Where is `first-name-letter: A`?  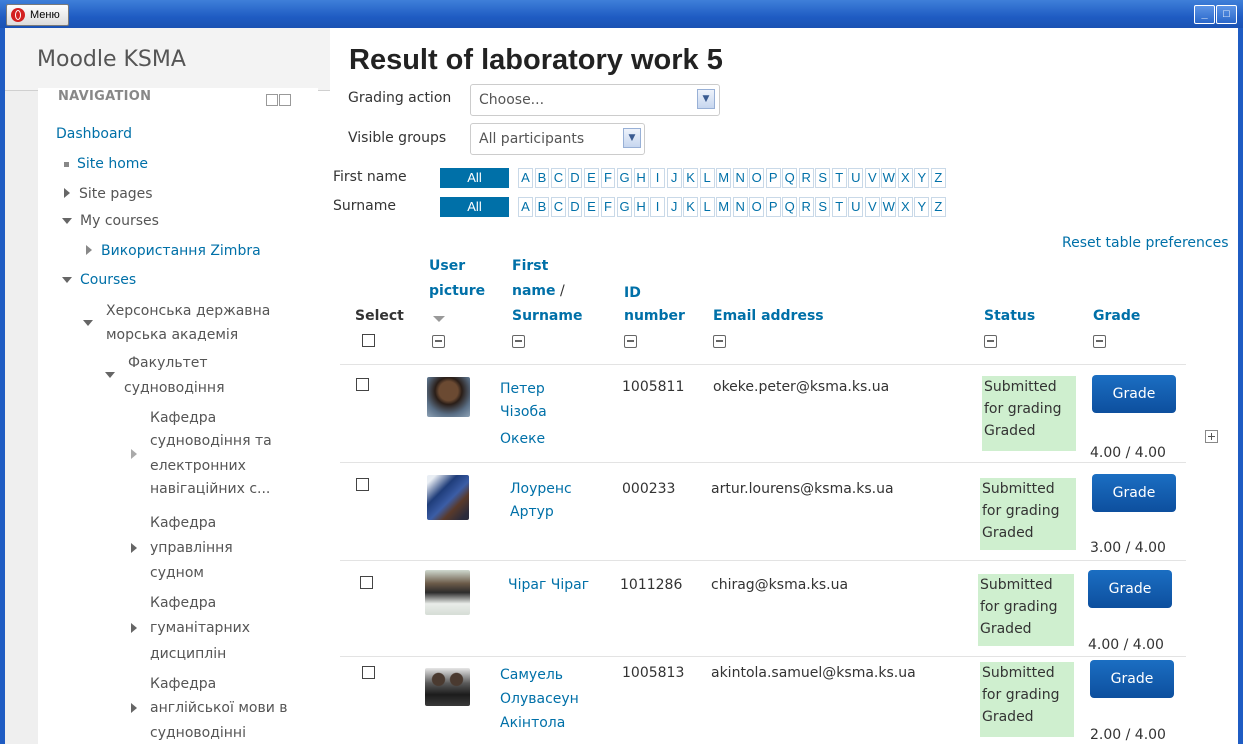 first-name-letter: A is located at coordinates (525, 178).